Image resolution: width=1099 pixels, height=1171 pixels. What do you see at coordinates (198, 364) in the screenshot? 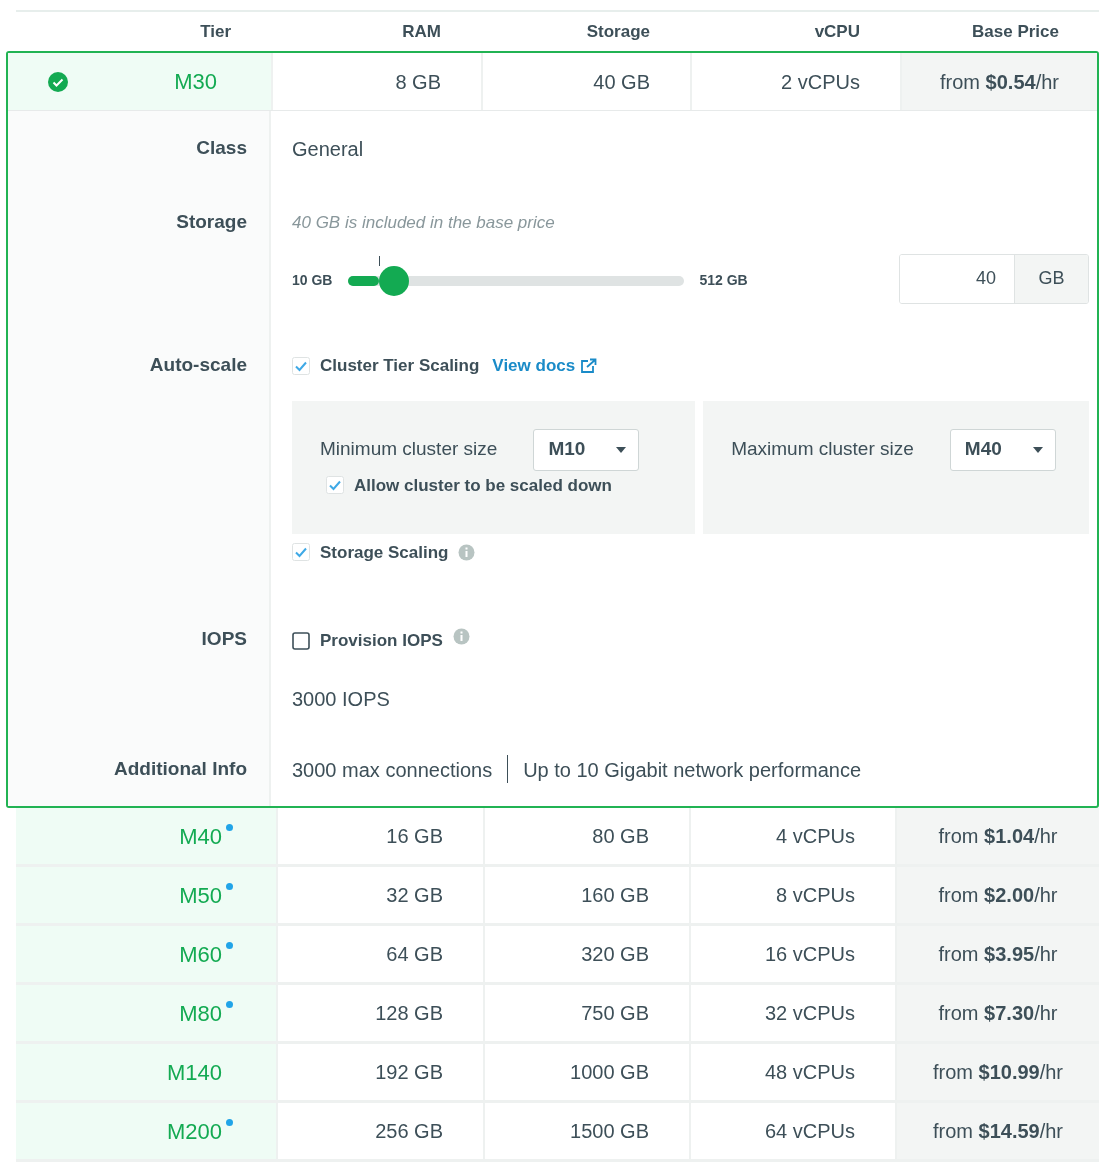
I see `field-label: Auto-scale` at bounding box center [198, 364].